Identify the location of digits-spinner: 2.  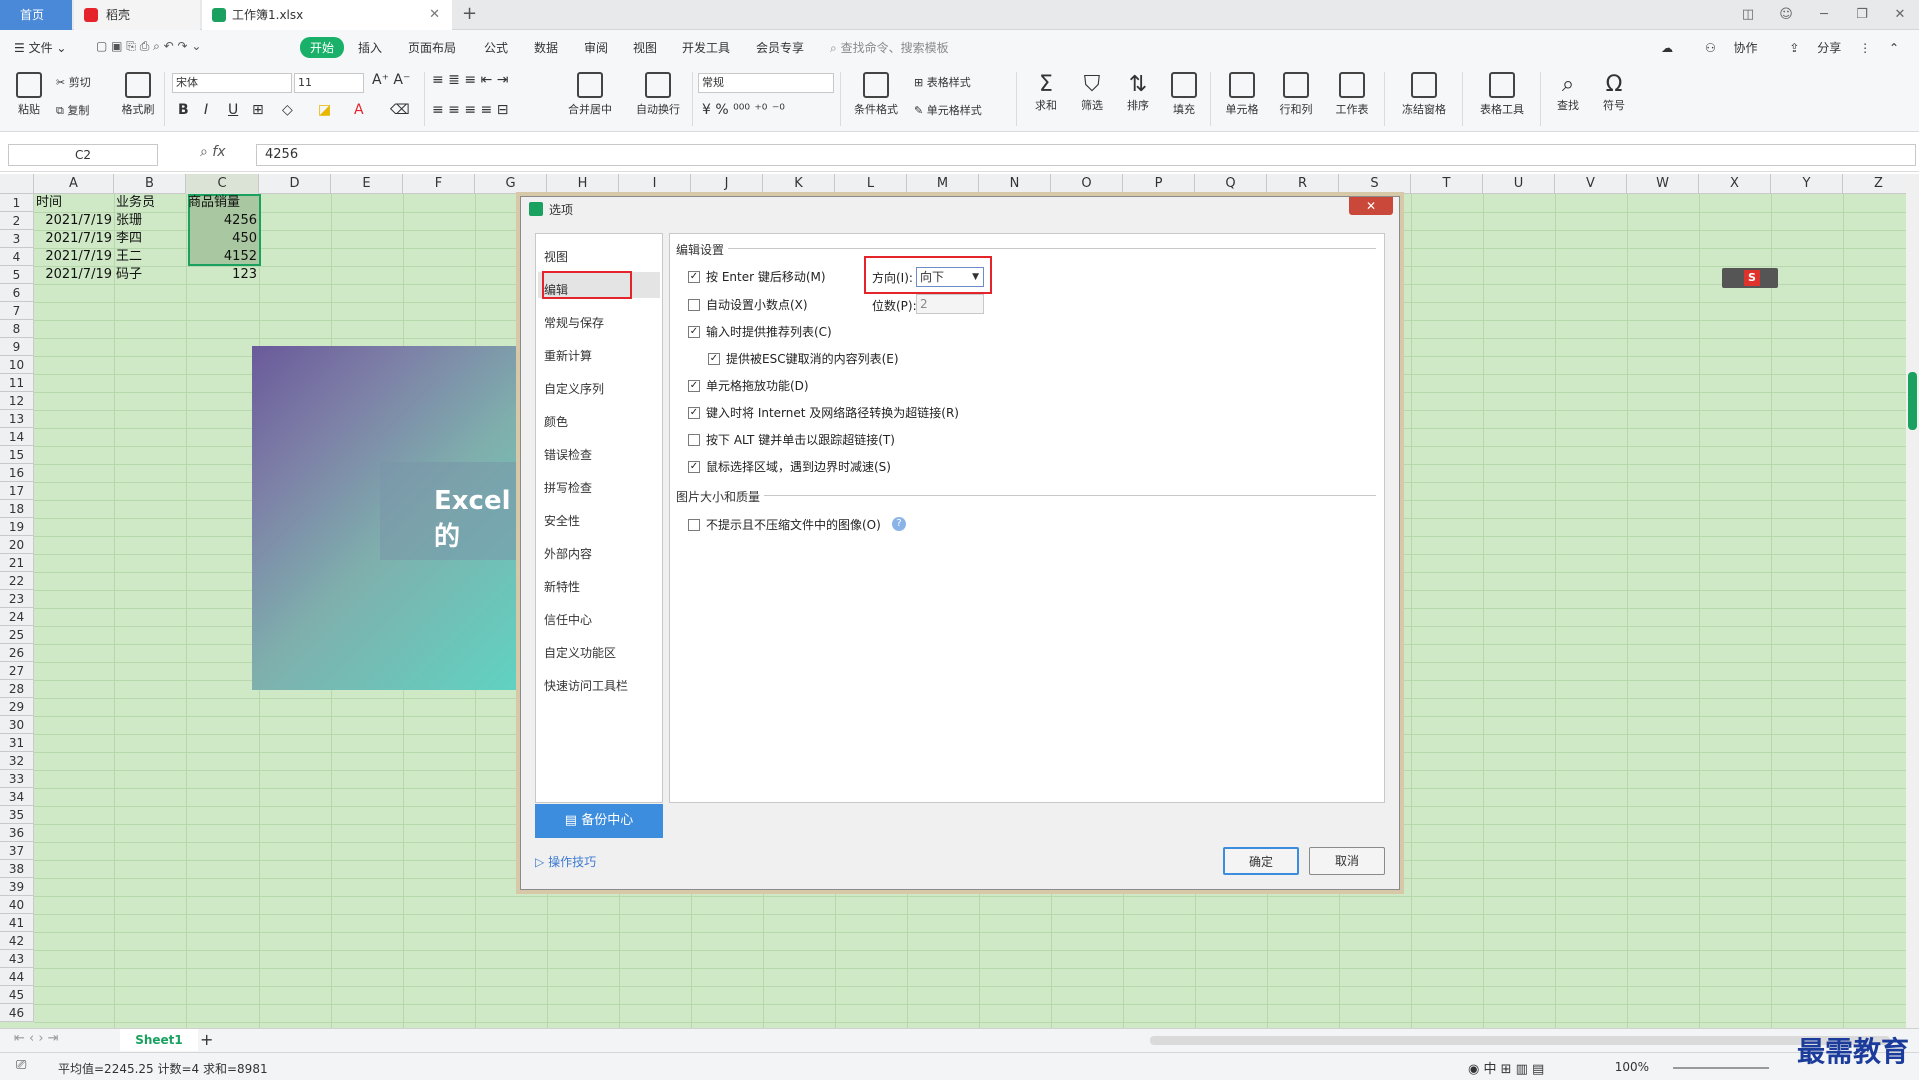
(950, 304).